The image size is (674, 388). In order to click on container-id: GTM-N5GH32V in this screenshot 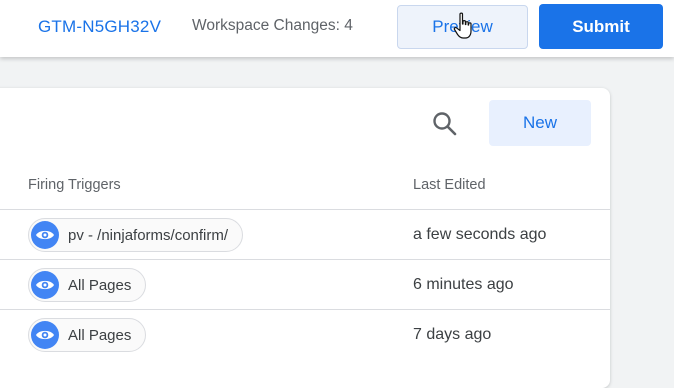, I will do `click(99, 27)`.